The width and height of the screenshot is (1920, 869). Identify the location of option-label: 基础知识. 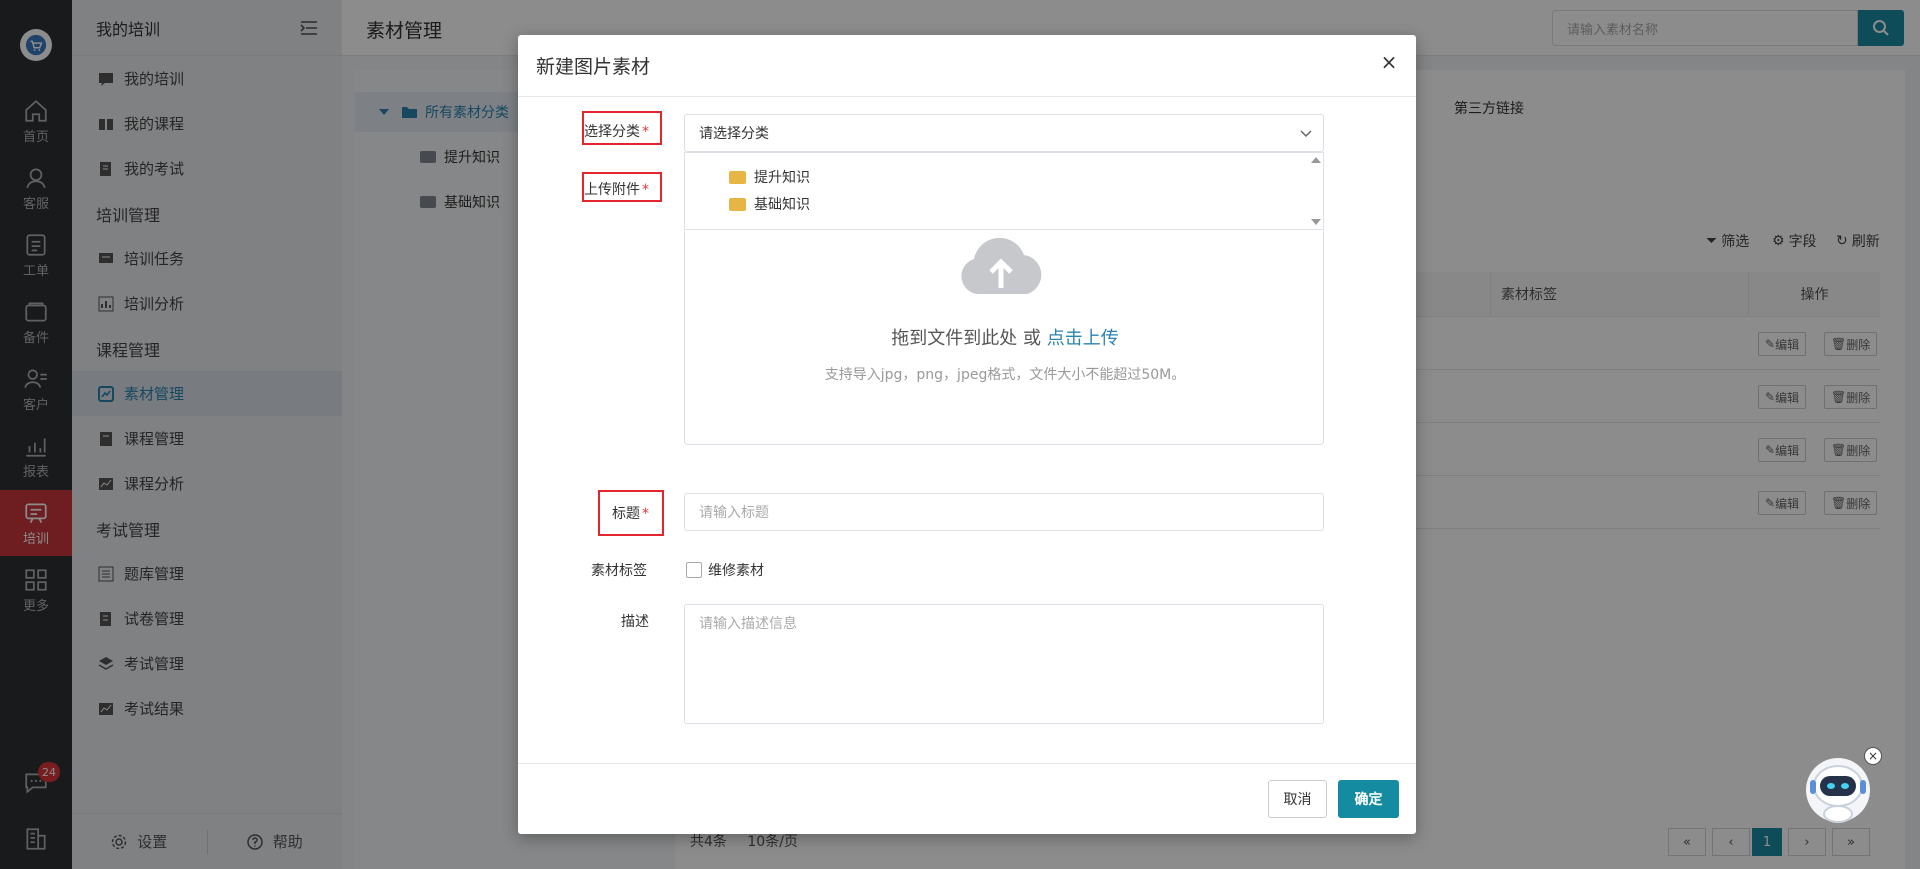
(782, 205).